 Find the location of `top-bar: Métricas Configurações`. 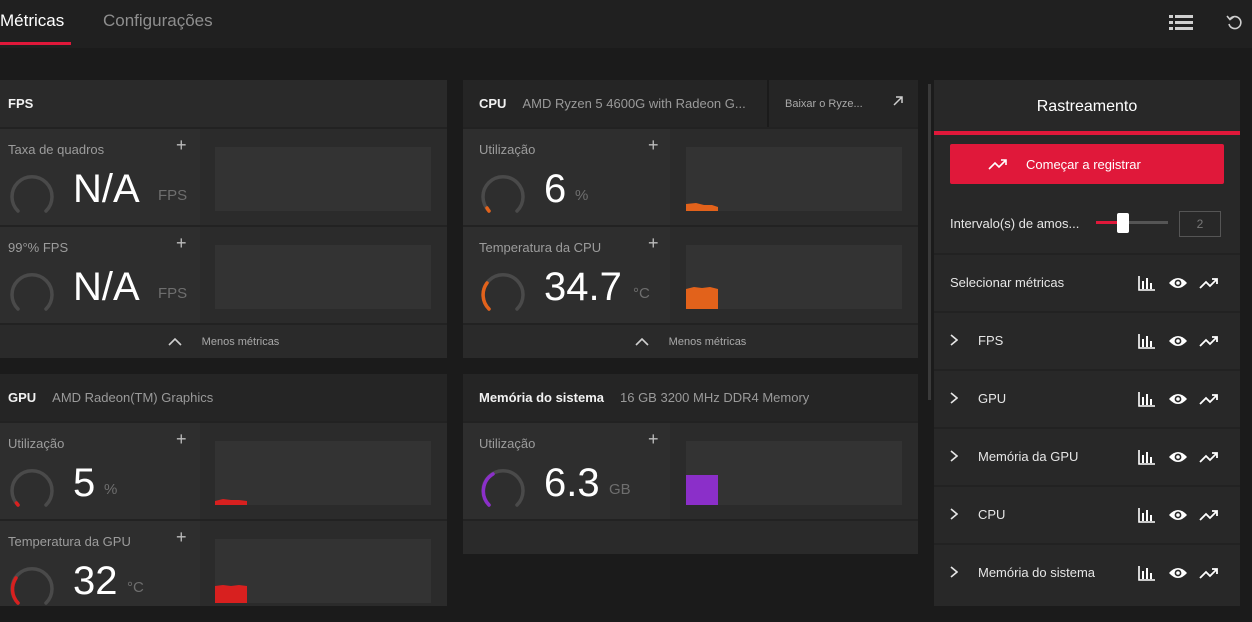

top-bar: Métricas Configurações is located at coordinates (626, 24).